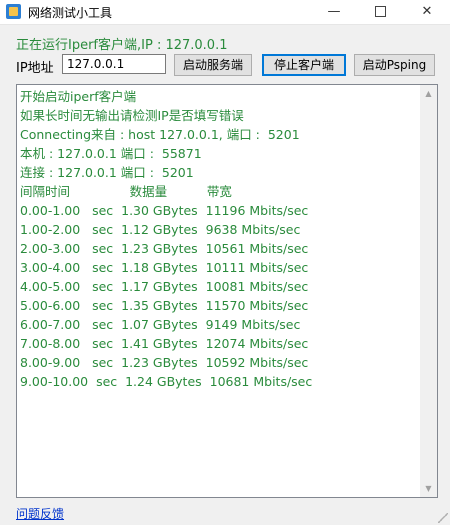 This screenshot has height=525, width=450. What do you see at coordinates (427, 12) in the screenshot?
I see `close-icon: ✕` at bounding box center [427, 12].